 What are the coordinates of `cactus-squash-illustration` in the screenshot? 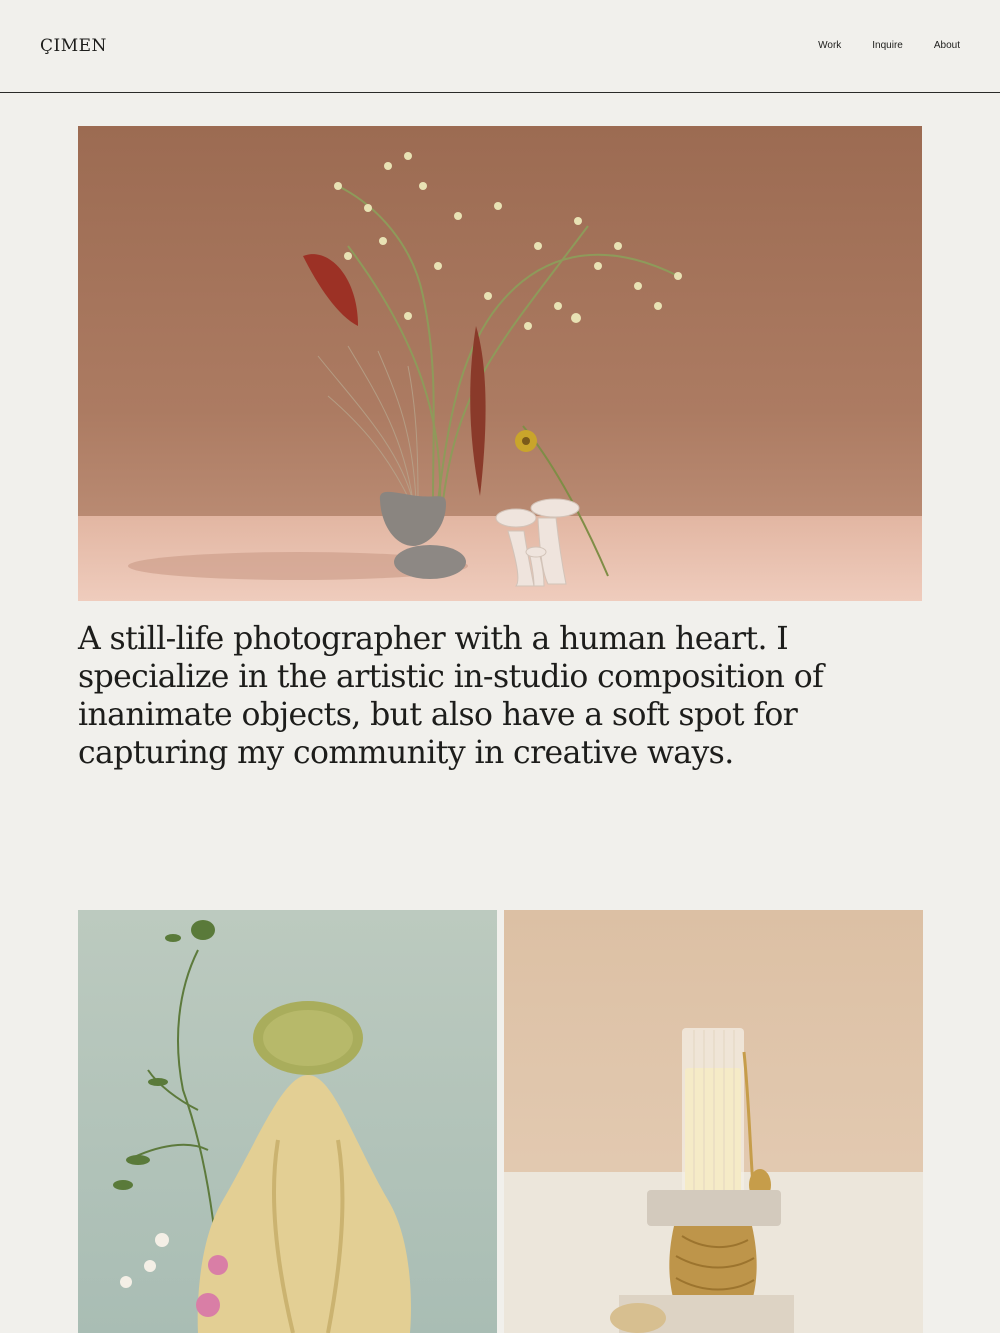 It's located at (262, 1126).